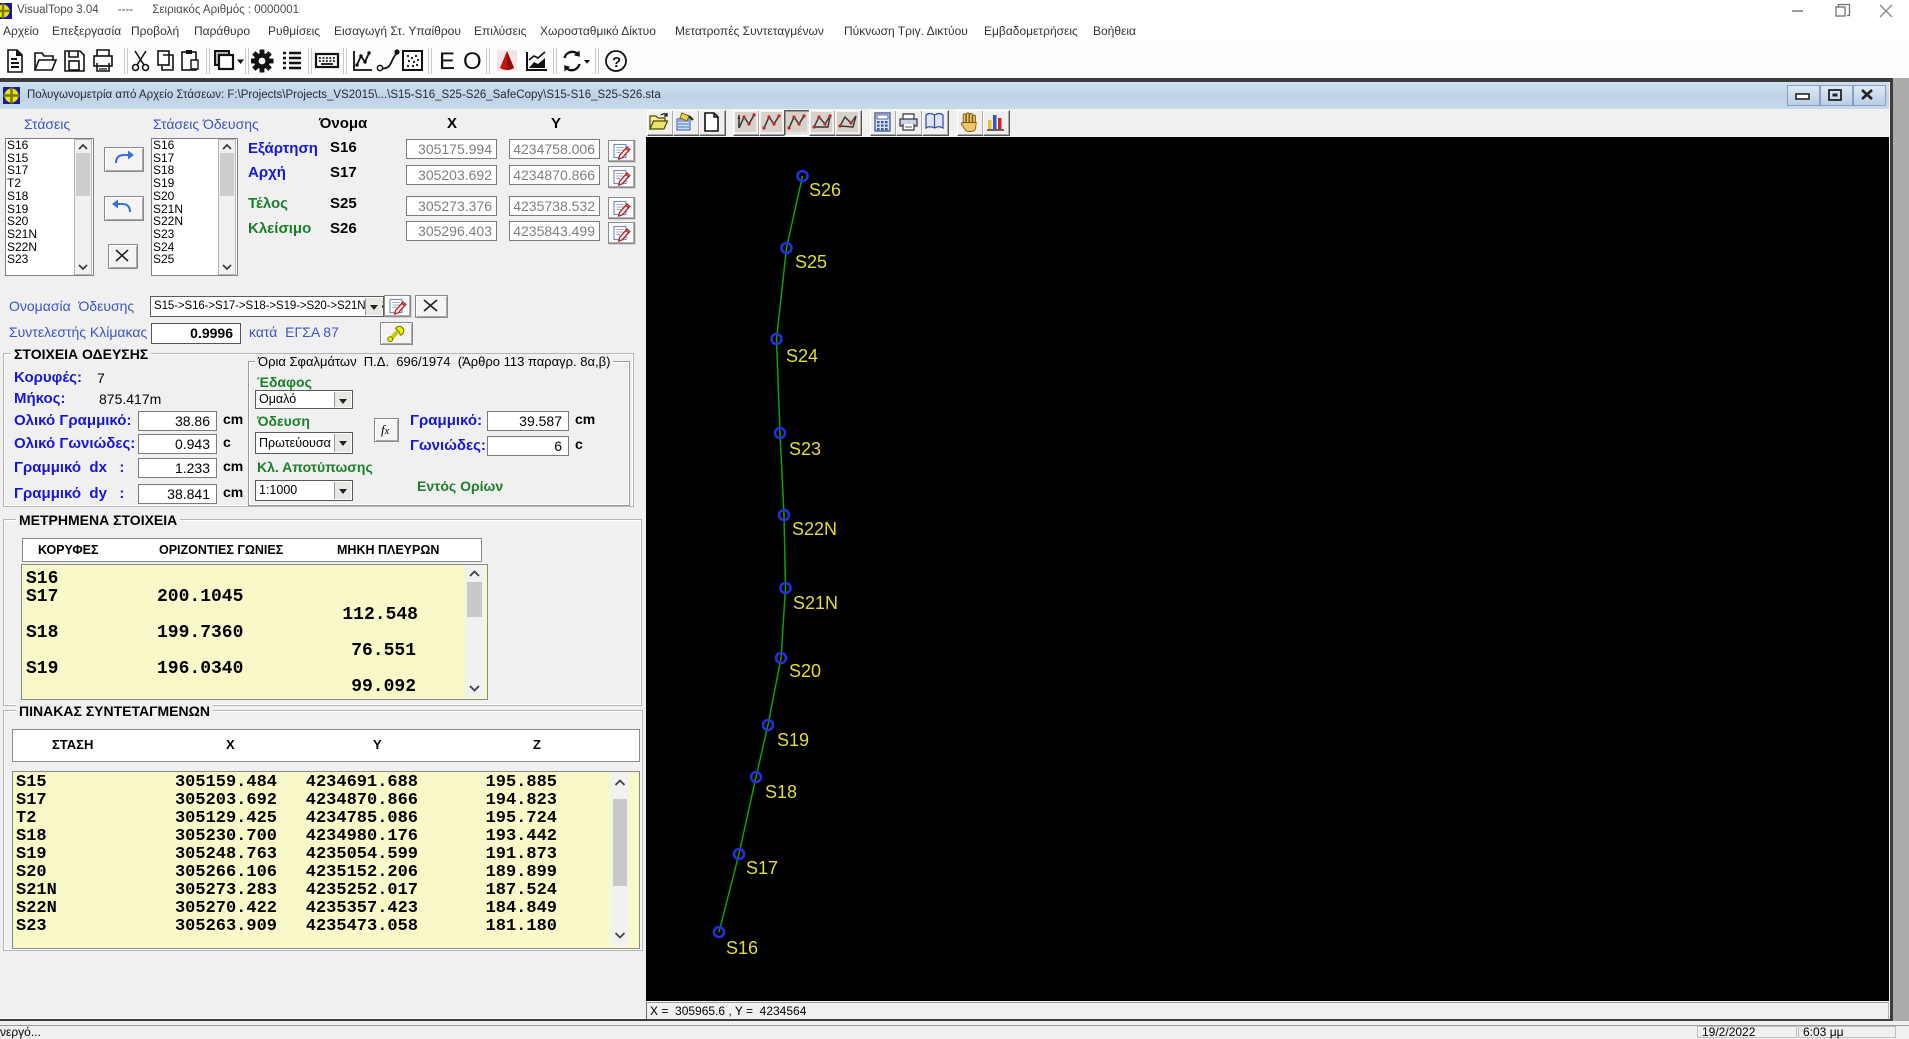 This screenshot has width=1909, height=1039. I want to click on svg-text: S16, so click(742, 948).